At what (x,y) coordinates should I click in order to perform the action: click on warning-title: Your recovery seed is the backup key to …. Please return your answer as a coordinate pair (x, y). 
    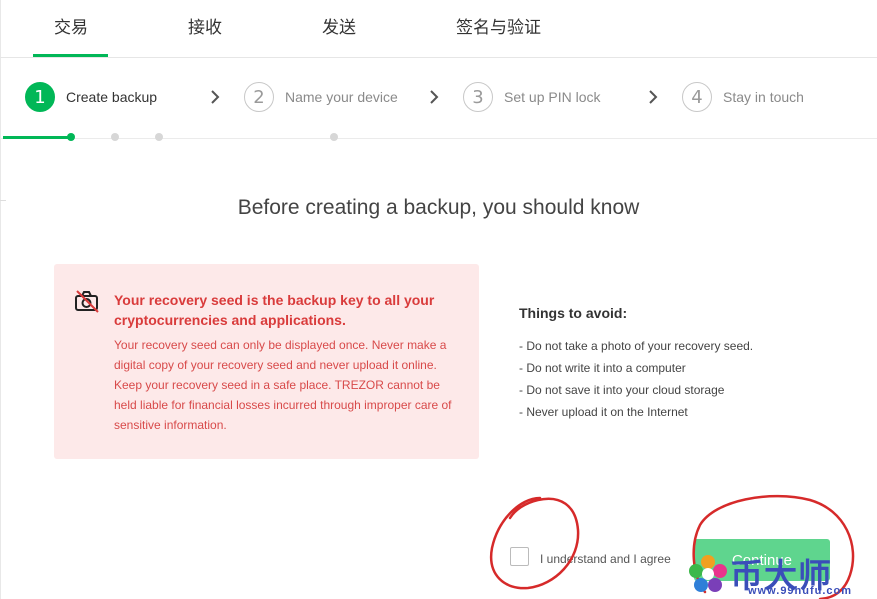
    Looking at the image, I should click on (274, 310).